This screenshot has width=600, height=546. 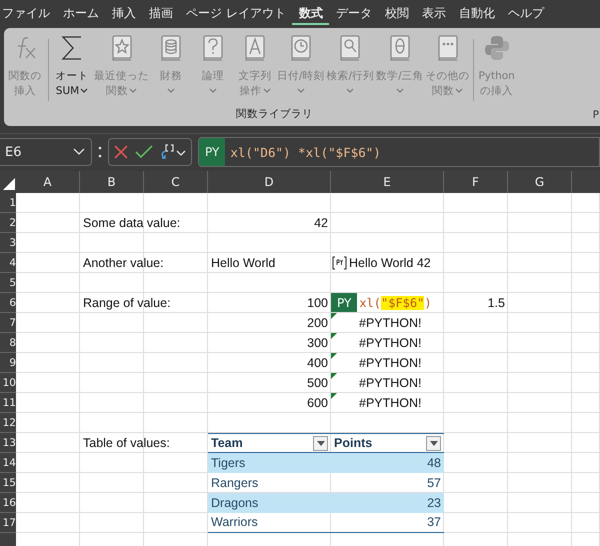 I want to click on menu-tab: 自動化, so click(x=477, y=14).